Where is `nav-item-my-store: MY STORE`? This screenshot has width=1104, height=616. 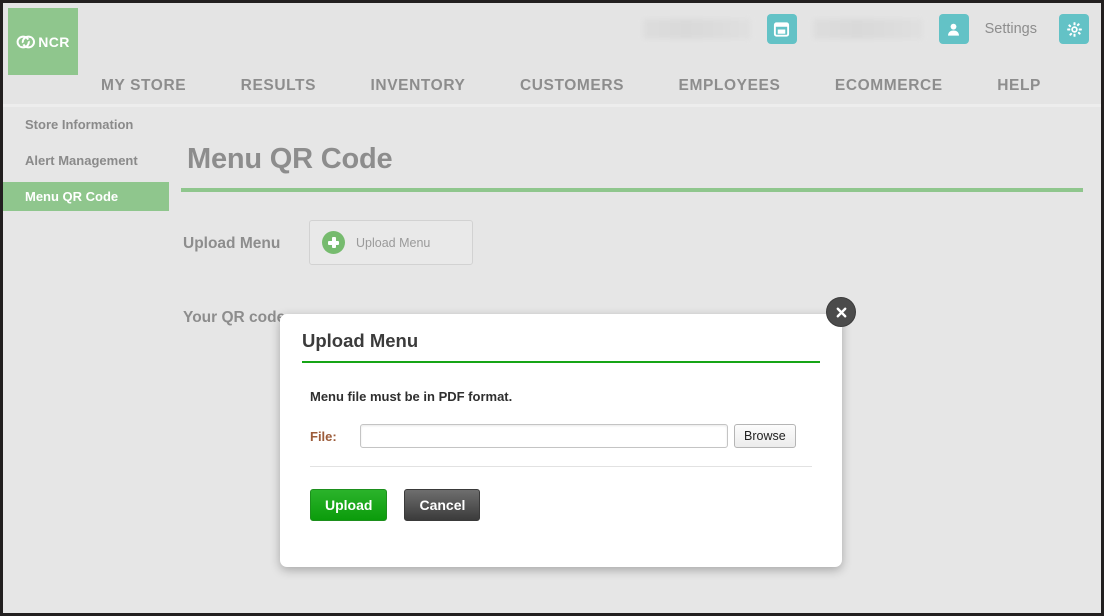
nav-item-my-store: MY STORE is located at coordinates (143, 86).